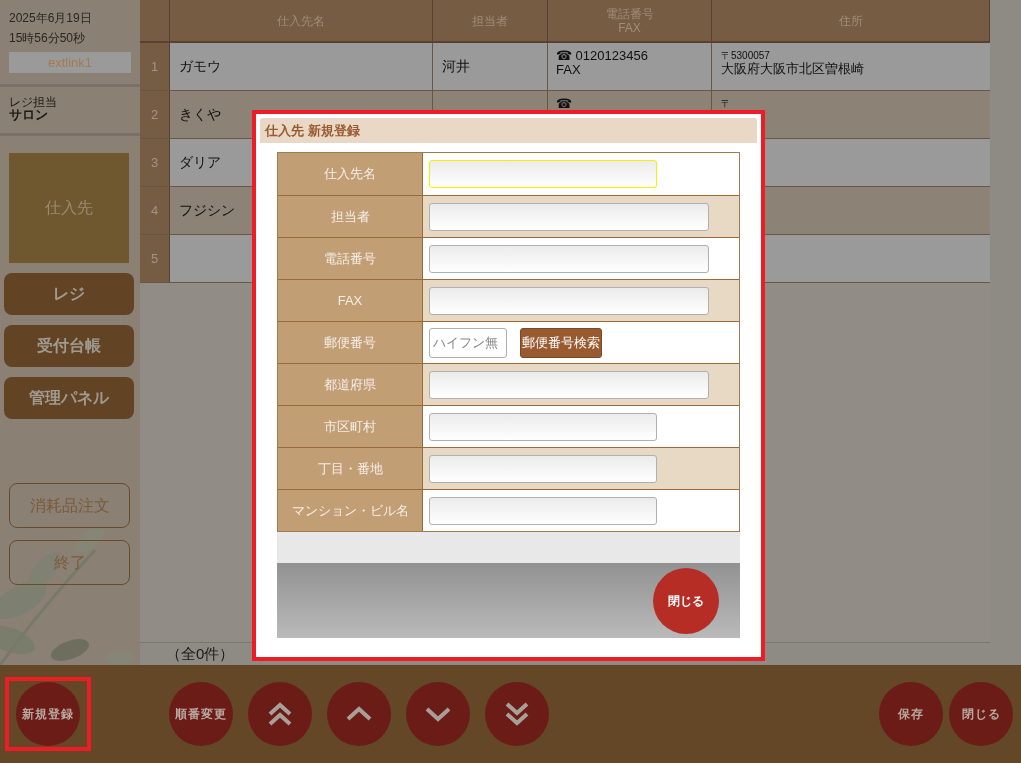  What do you see at coordinates (564, 104) in the screenshot?
I see `phone-text: ☎` at bounding box center [564, 104].